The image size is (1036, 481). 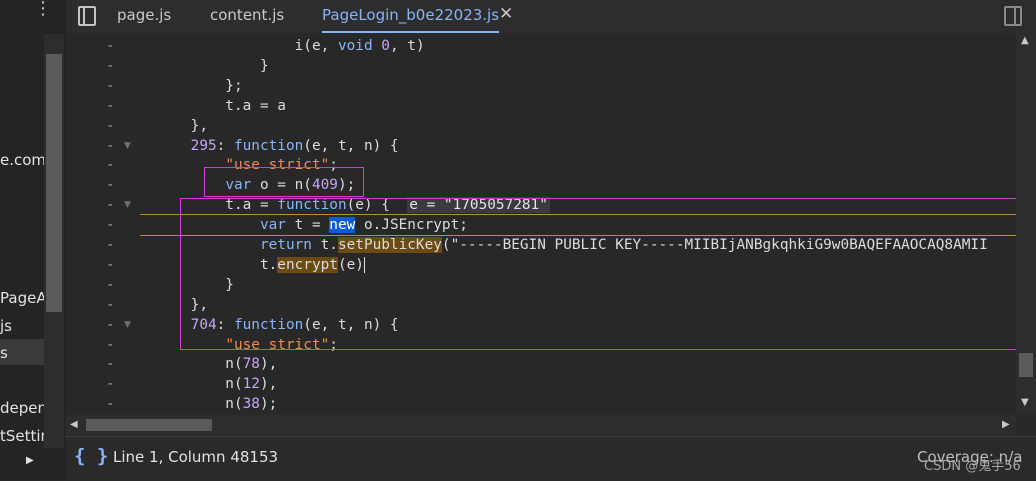 I want to click on navigator-item: PageA, so click(x=23, y=298).